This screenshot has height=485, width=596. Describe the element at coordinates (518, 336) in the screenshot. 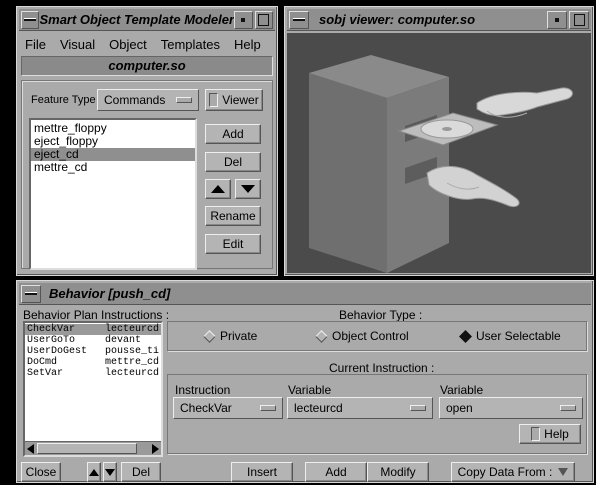

I see `radio-user-selectable-label: User Selectable` at that location.